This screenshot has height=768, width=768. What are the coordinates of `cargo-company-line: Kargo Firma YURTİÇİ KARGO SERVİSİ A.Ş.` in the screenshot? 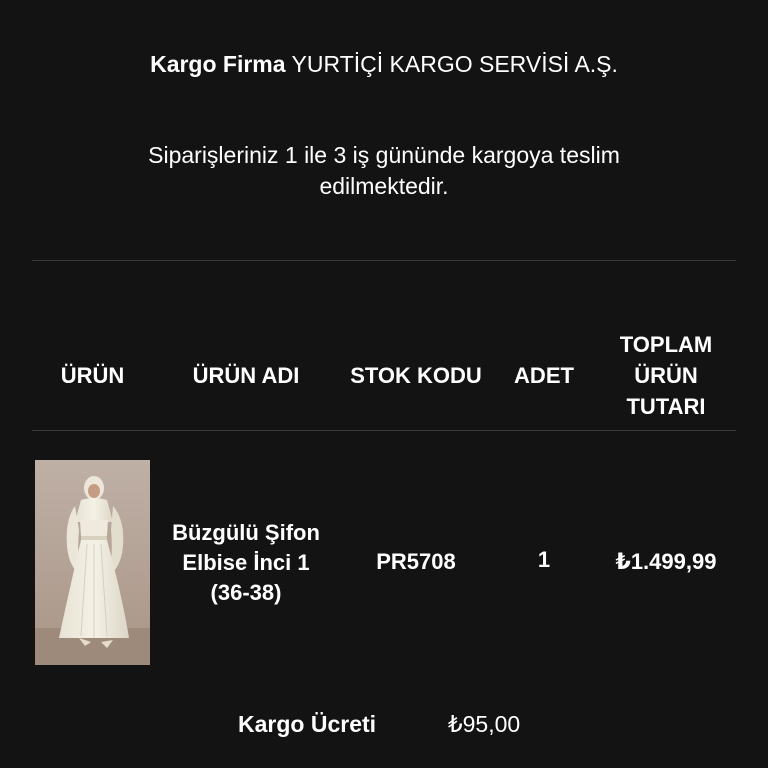 It's located at (384, 64).